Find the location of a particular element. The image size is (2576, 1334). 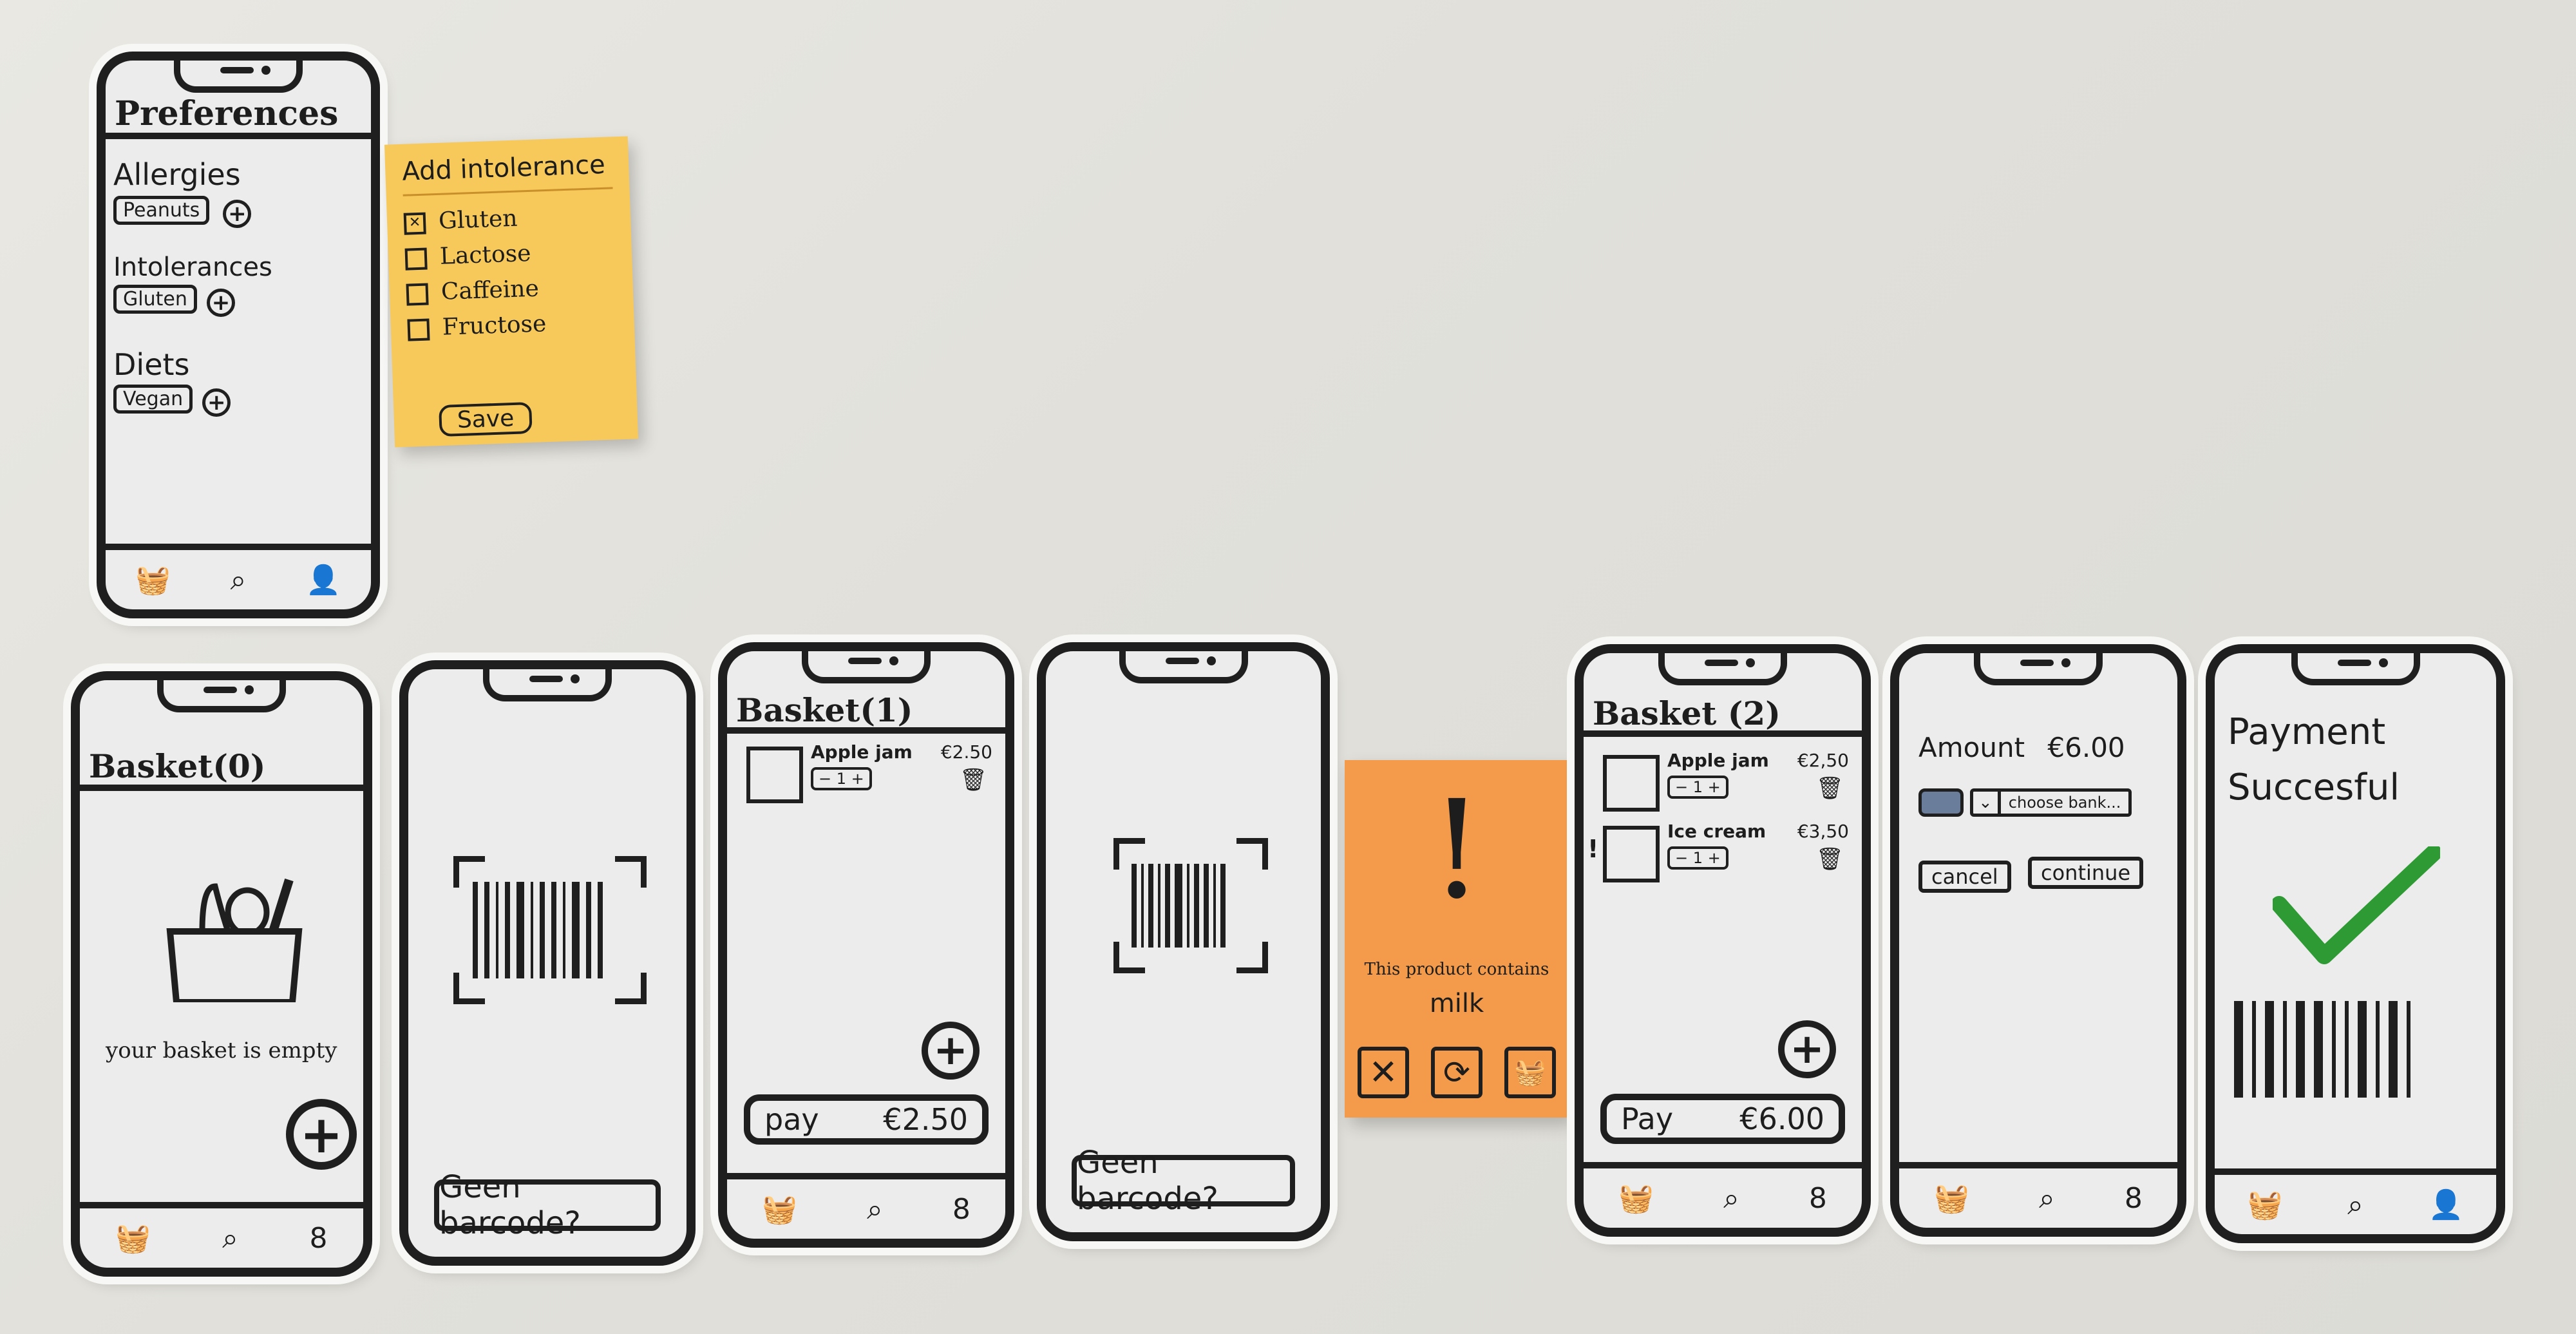

diets-section: Diets Vegan + is located at coordinates (172, 382).